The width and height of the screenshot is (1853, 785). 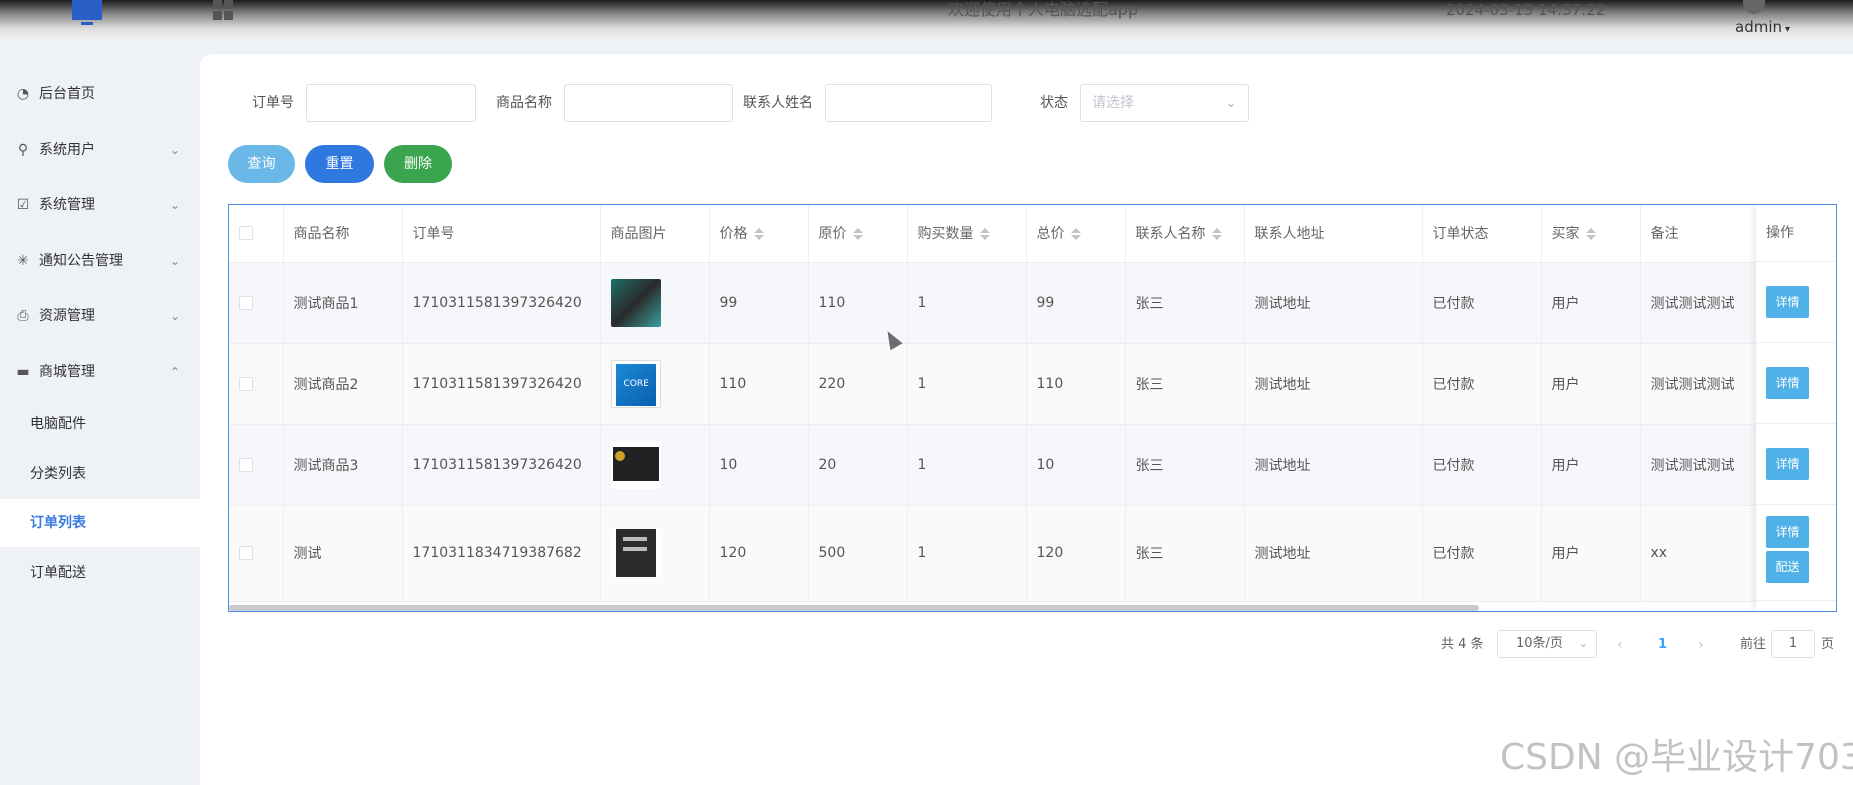 What do you see at coordinates (23, 150) in the screenshot?
I see `user-icon: ⚲` at bounding box center [23, 150].